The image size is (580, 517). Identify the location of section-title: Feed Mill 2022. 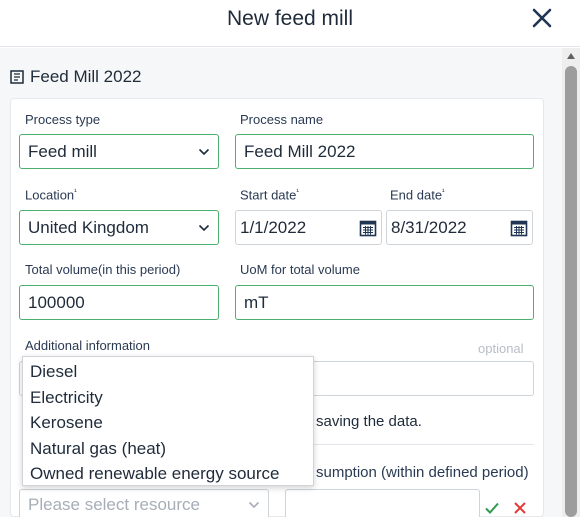
(76, 77).